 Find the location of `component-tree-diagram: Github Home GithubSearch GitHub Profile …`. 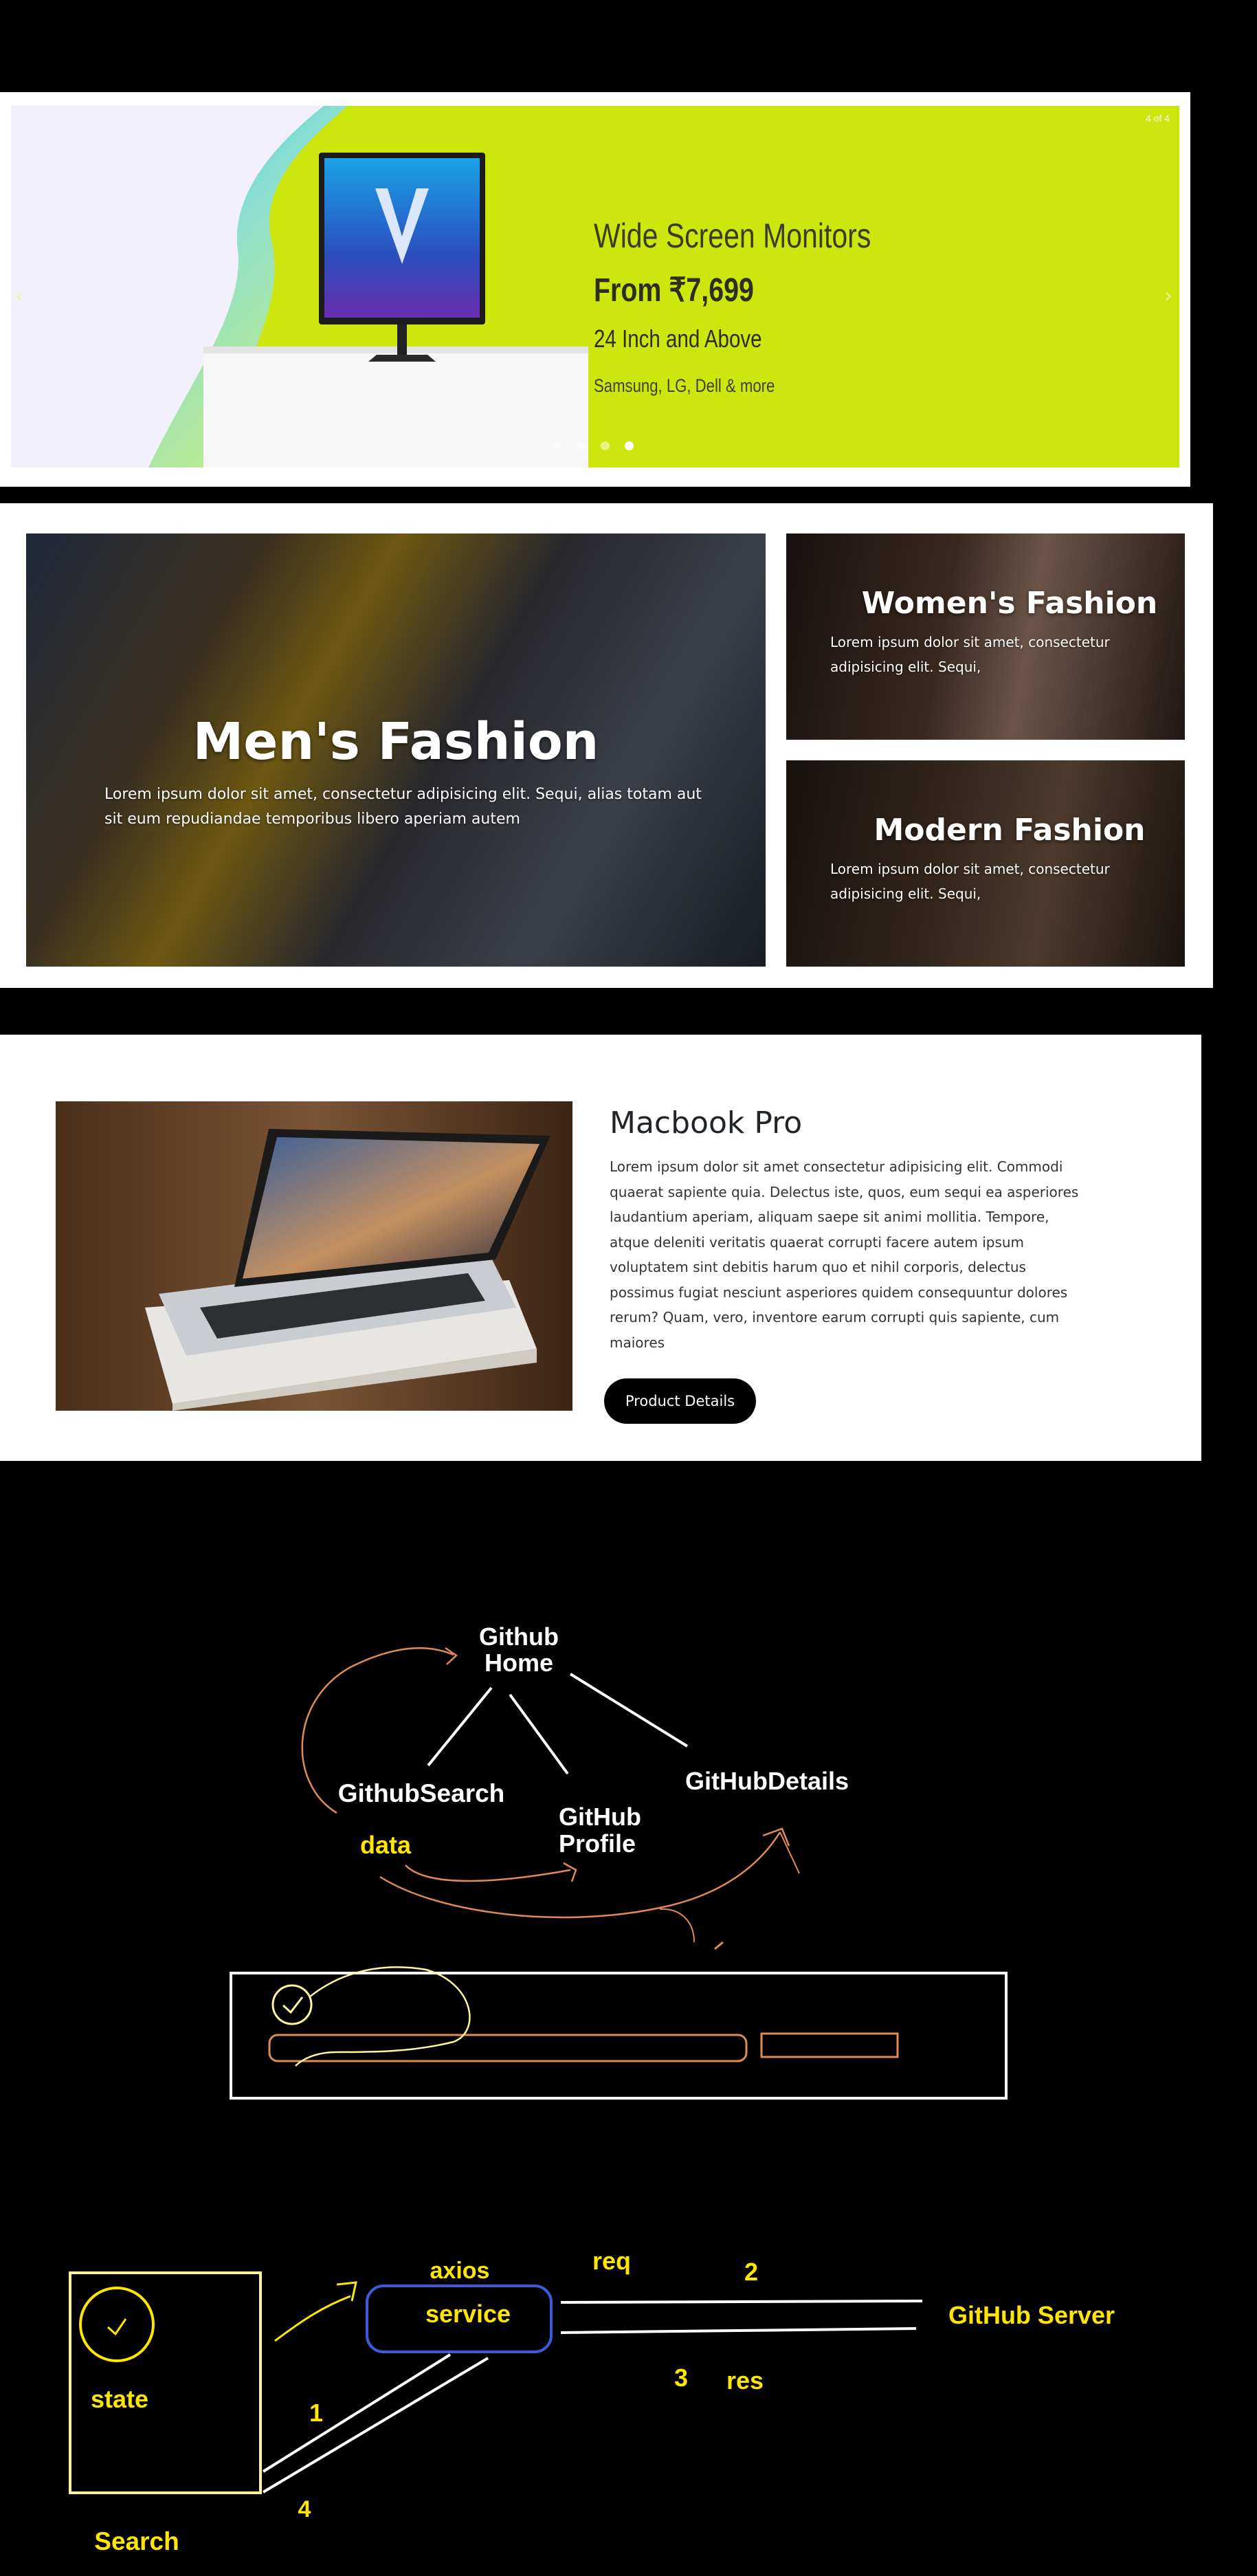

component-tree-diagram: Github Home GithubSearch GitHub Profile … is located at coordinates (575, 1786).